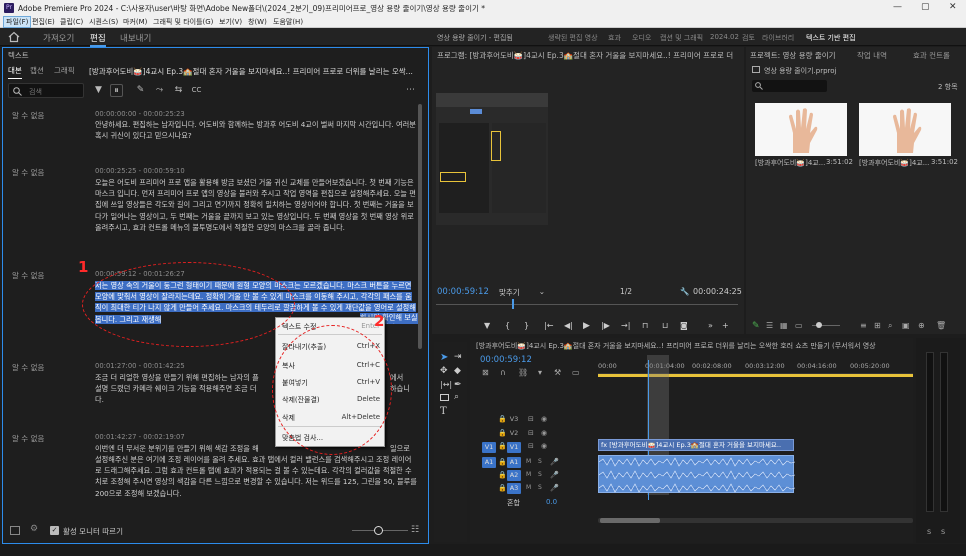  Describe the element at coordinates (514, 419) in the screenshot. I see `track-v3-label: V3` at that location.